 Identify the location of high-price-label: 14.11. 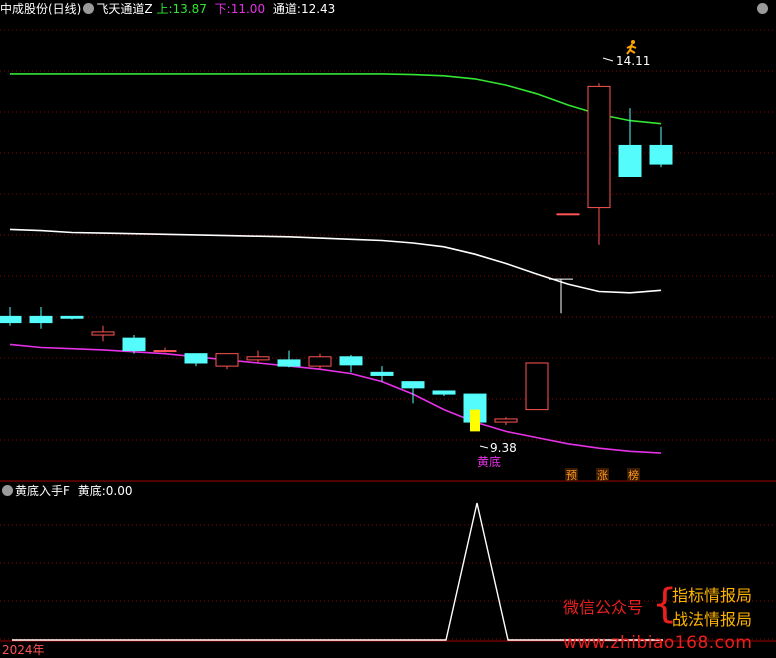
(633, 61).